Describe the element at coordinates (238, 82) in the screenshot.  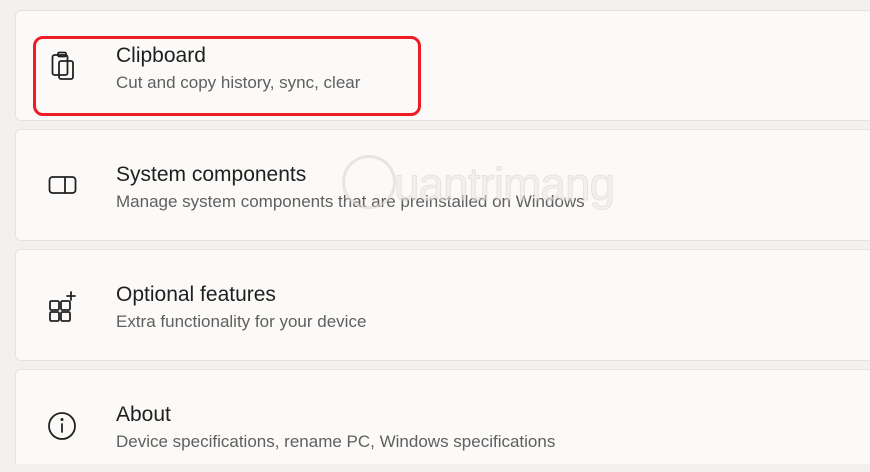
I see `settings-item-subtitle: Cut and copy history, sync, clear` at that location.